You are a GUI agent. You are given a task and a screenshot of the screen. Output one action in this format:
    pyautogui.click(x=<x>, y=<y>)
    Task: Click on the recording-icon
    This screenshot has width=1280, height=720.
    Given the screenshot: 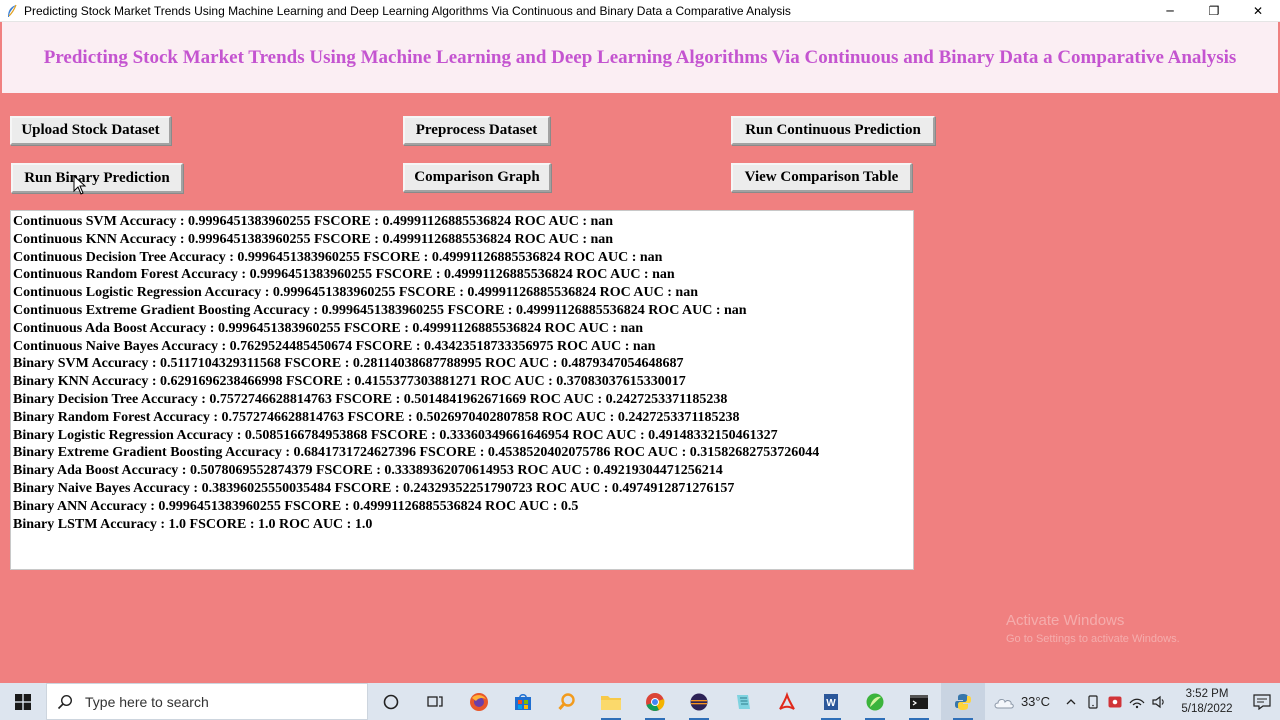 What is the action you would take?
    pyautogui.click(x=1115, y=701)
    